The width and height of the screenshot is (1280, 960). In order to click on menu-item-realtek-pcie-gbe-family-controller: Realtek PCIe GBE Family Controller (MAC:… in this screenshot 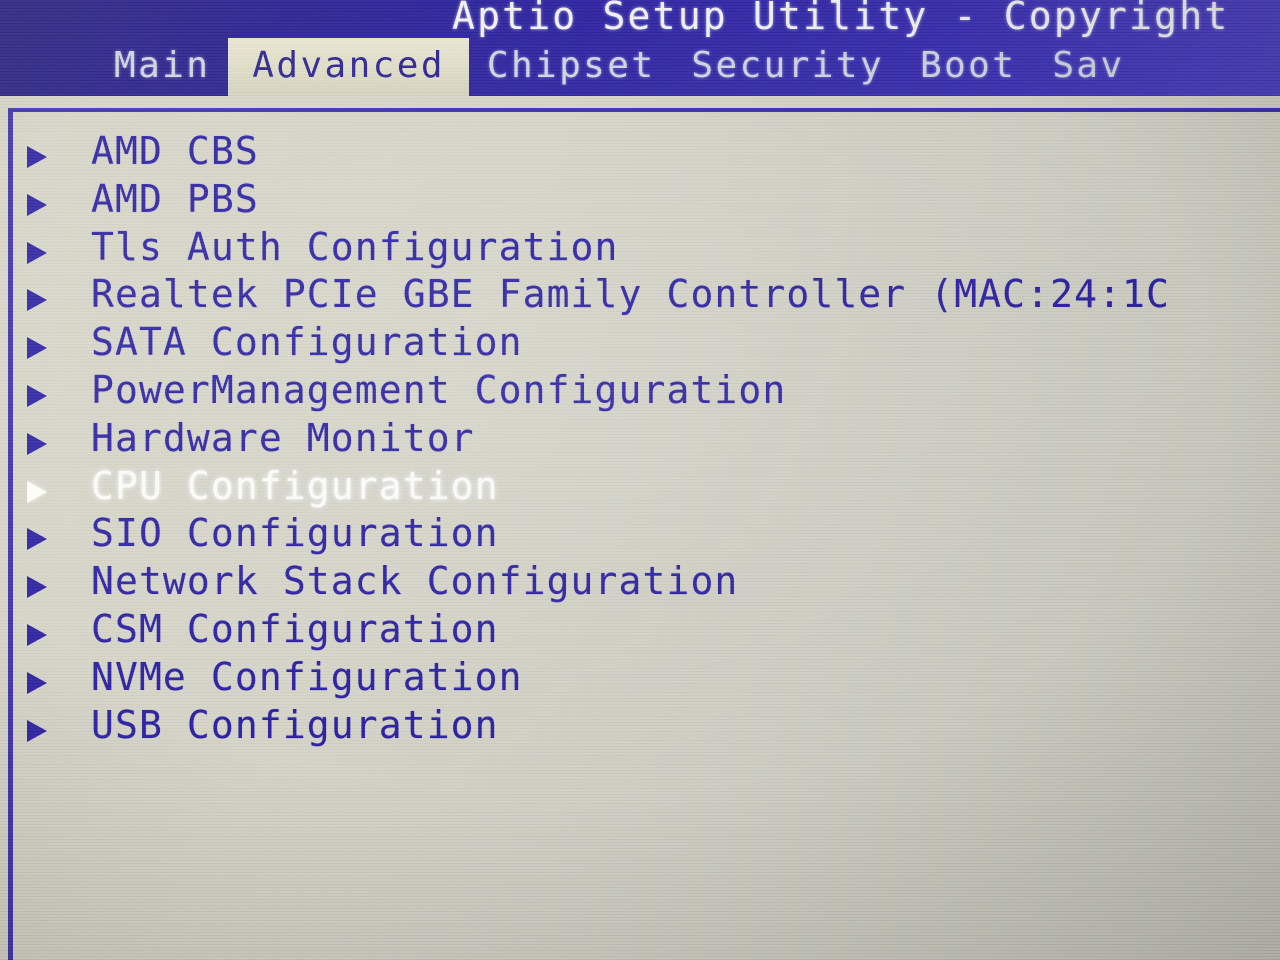, I will do `click(653, 299)`.